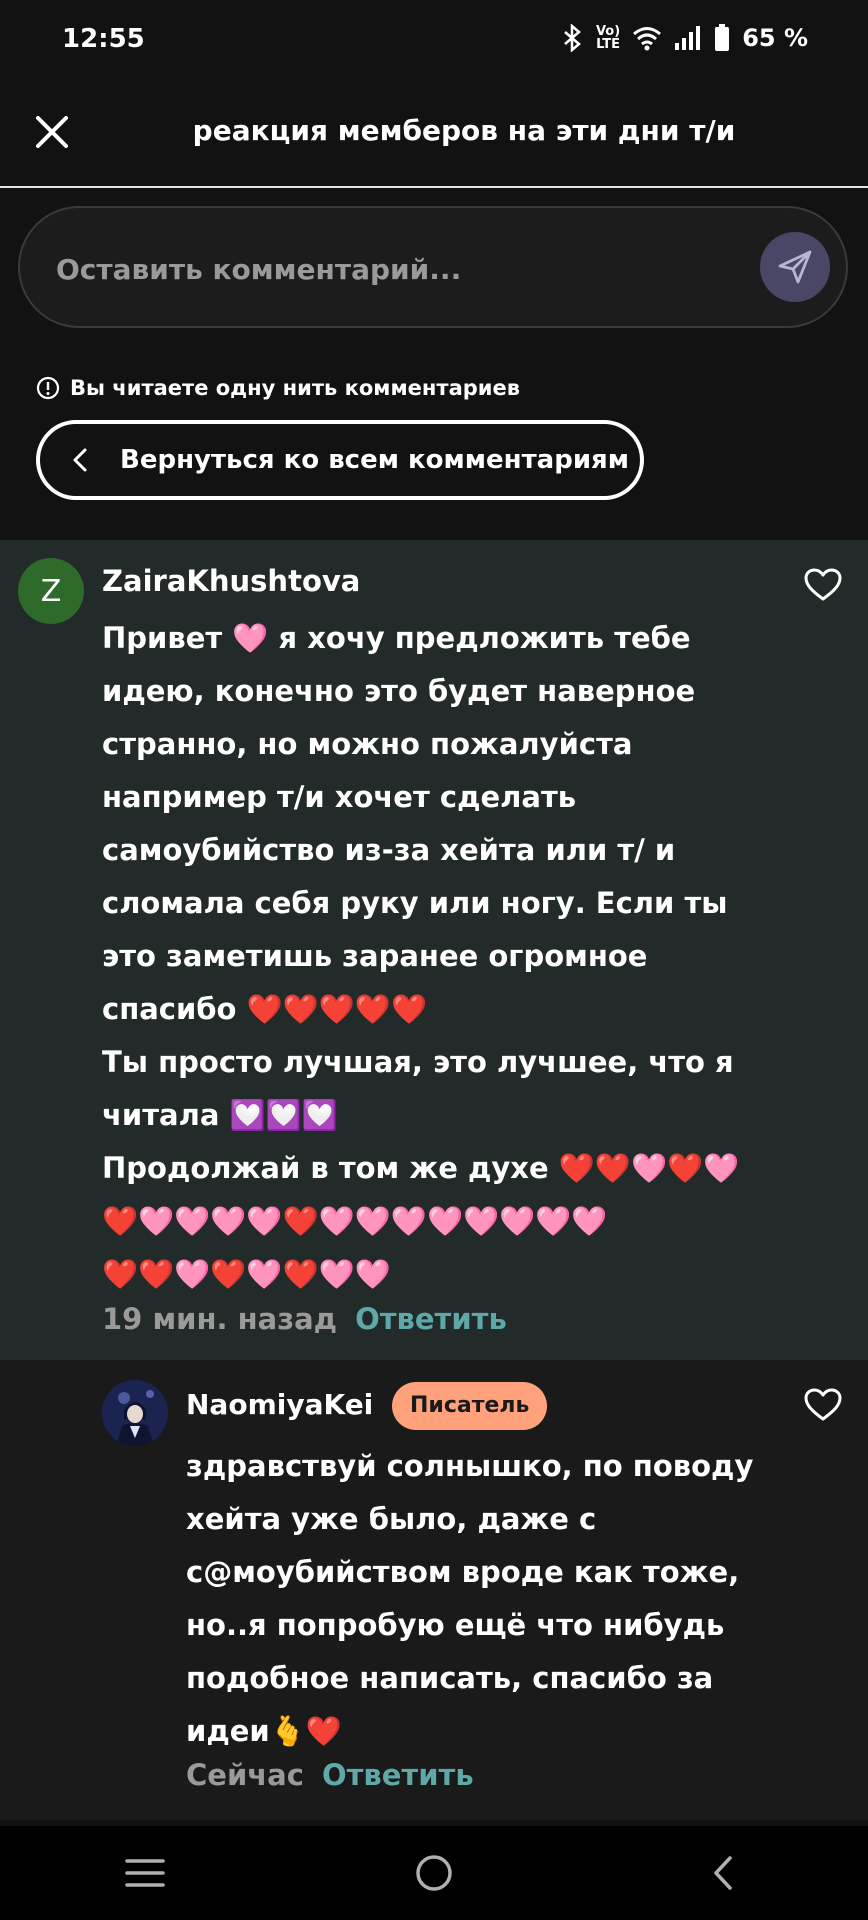 The image size is (868, 1920). I want to click on menu-icon, so click(144, 1873).